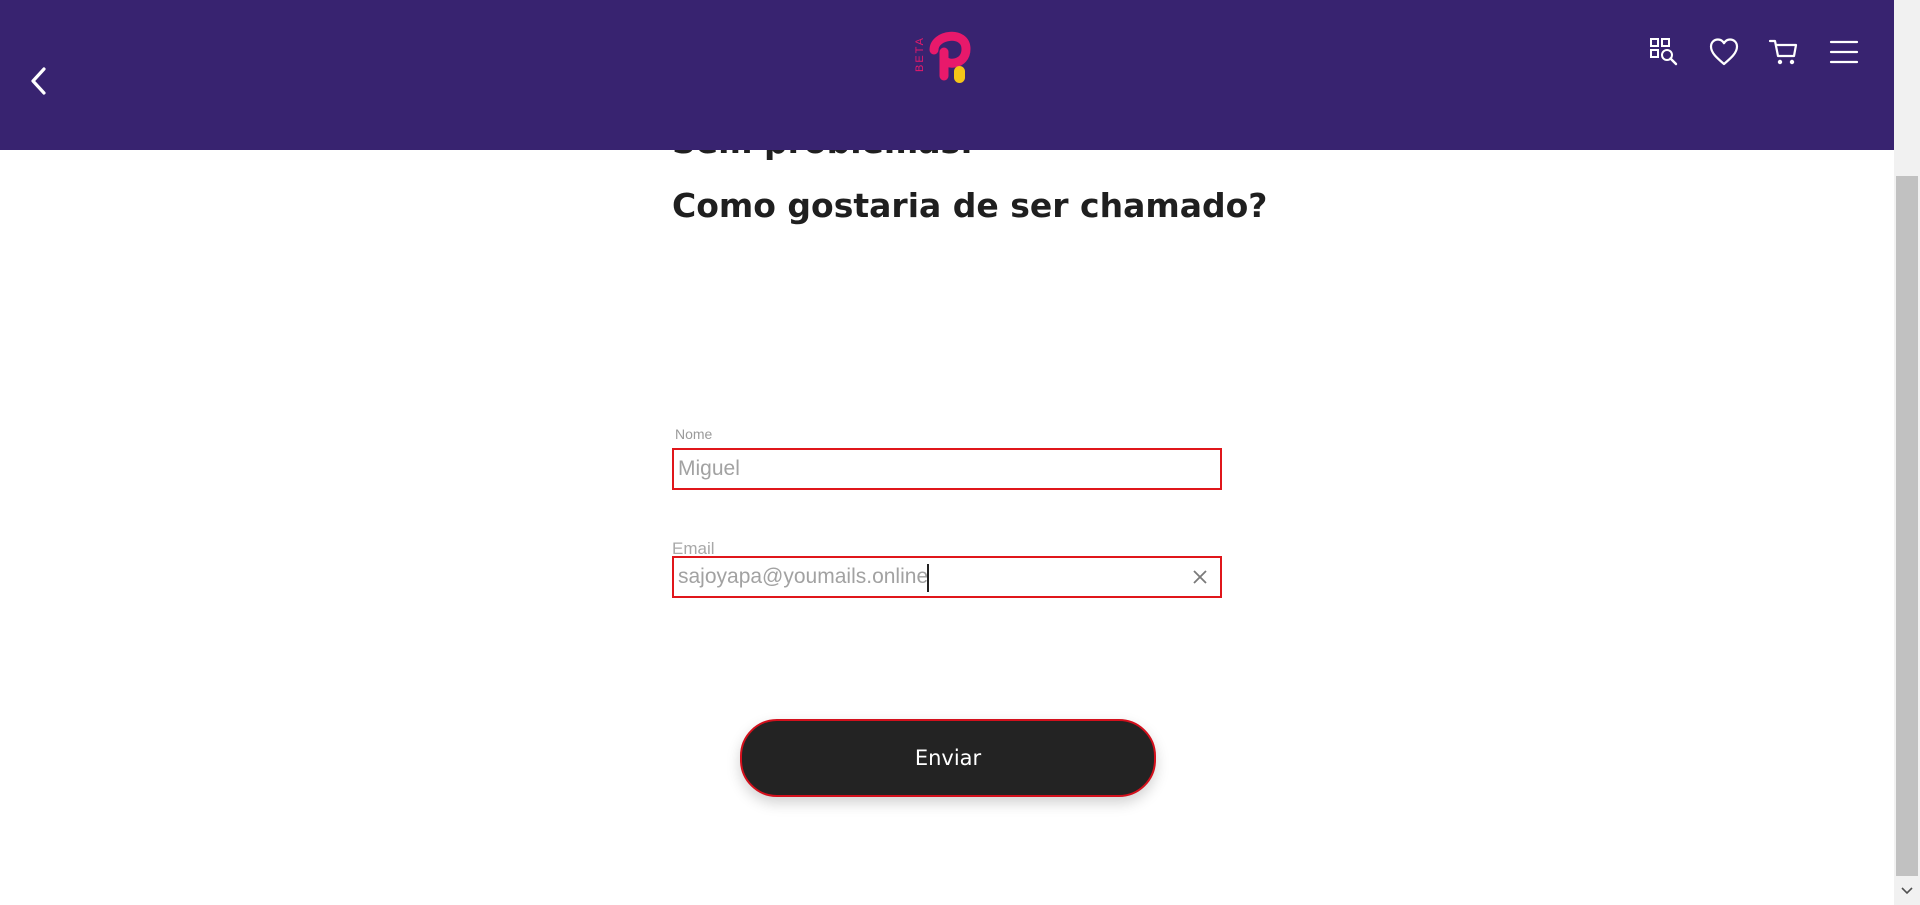  I want to click on name-field, so click(947, 469).